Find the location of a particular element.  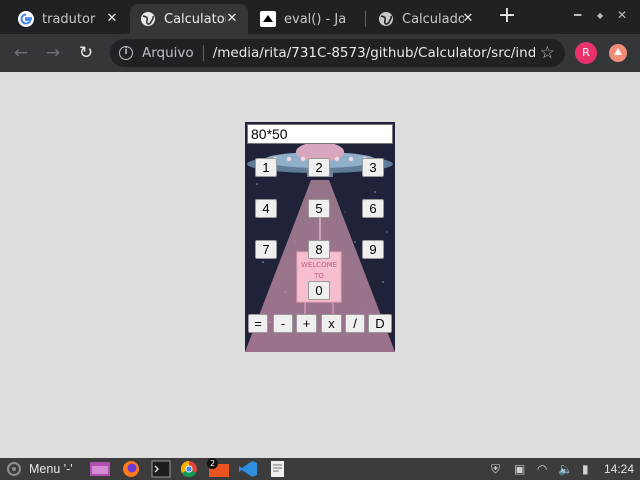

restore-icon: ◆ is located at coordinates (600, 15).